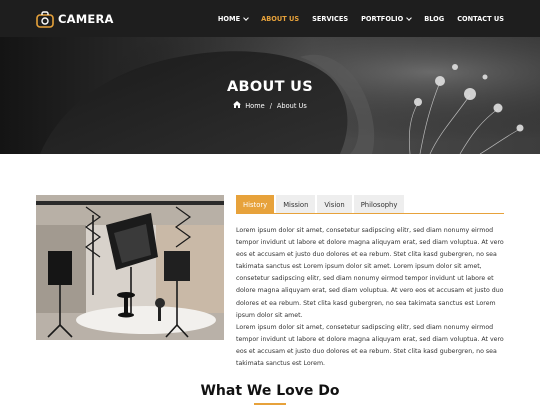 The height and width of the screenshot is (405, 540). Describe the element at coordinates (330, 19) in the screenshot. I see `nav-services: SERVICES` at that location.